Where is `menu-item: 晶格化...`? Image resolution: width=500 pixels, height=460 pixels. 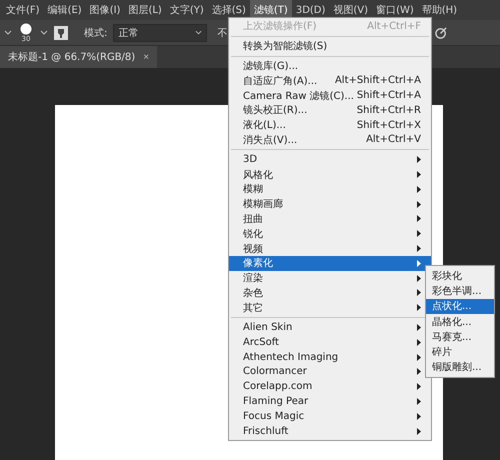
menu-item: 晶格化... is located at coordinates (460, 322).